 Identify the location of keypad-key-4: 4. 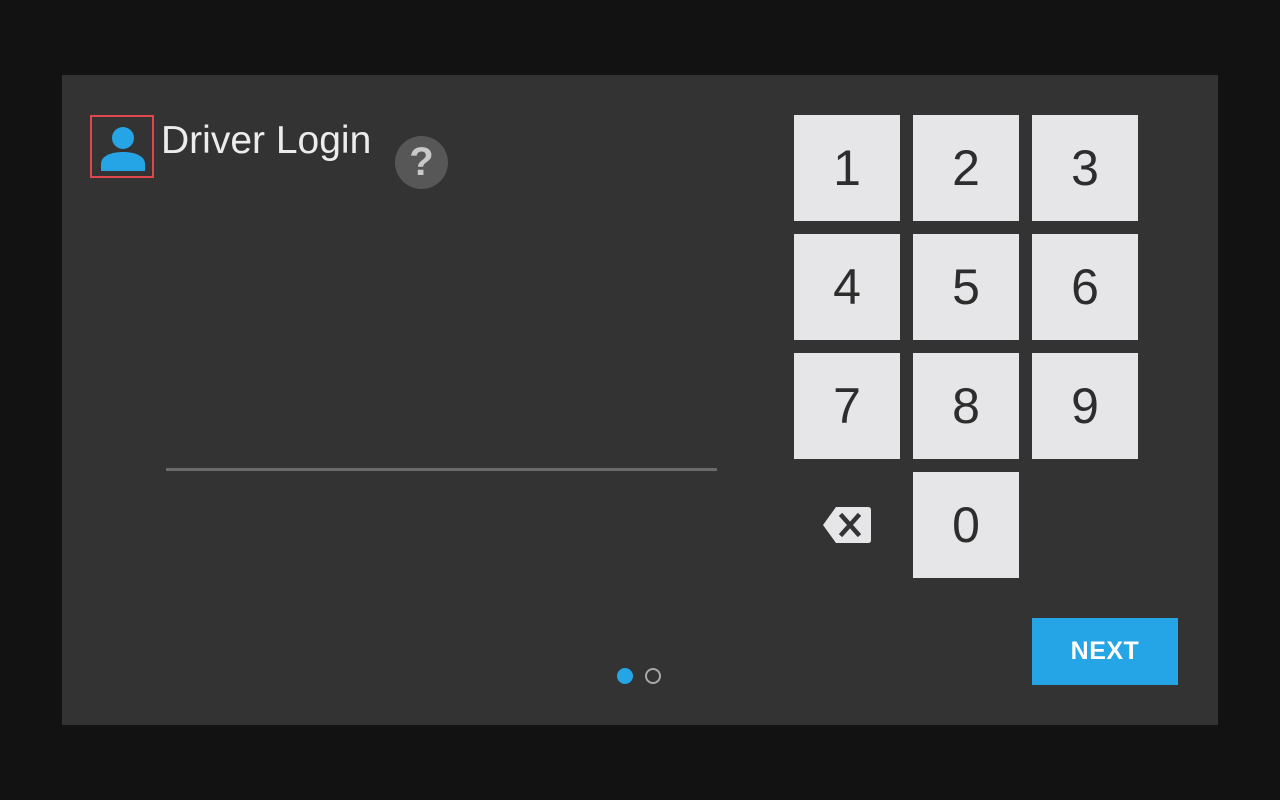
(847, 287).